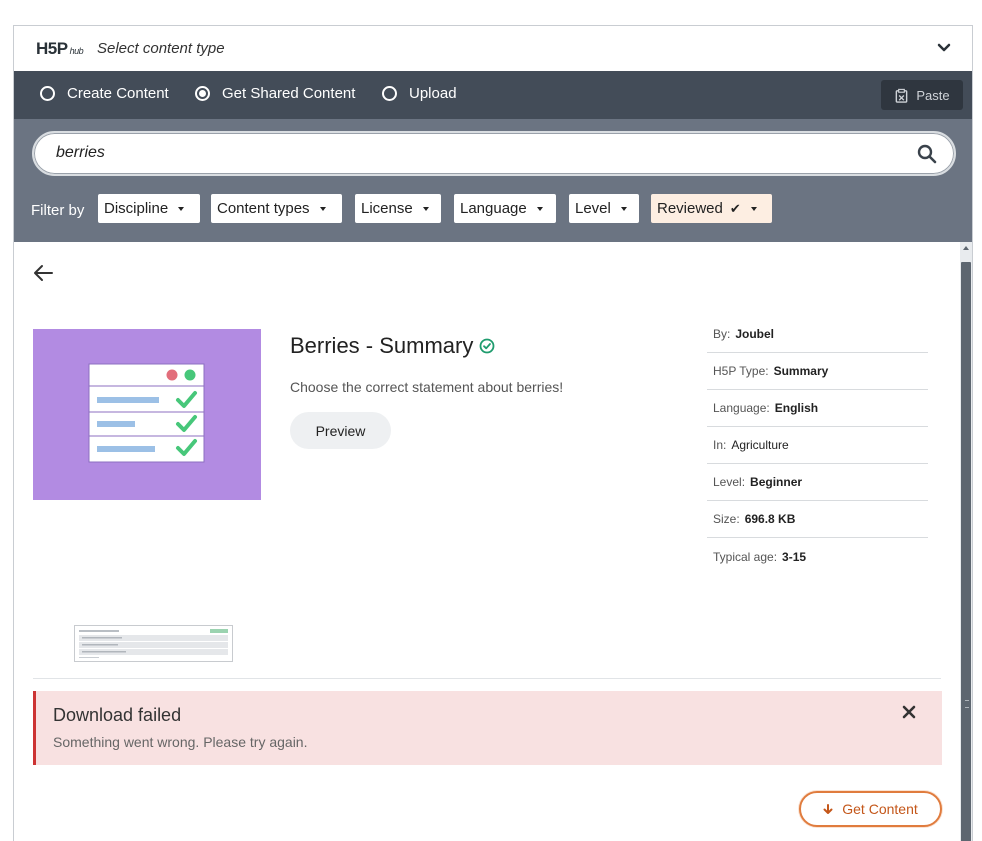  Describe the element at coordinates (493, 48) in the screenshot. I see `hub-header: H5P hub Select content type` at that location.